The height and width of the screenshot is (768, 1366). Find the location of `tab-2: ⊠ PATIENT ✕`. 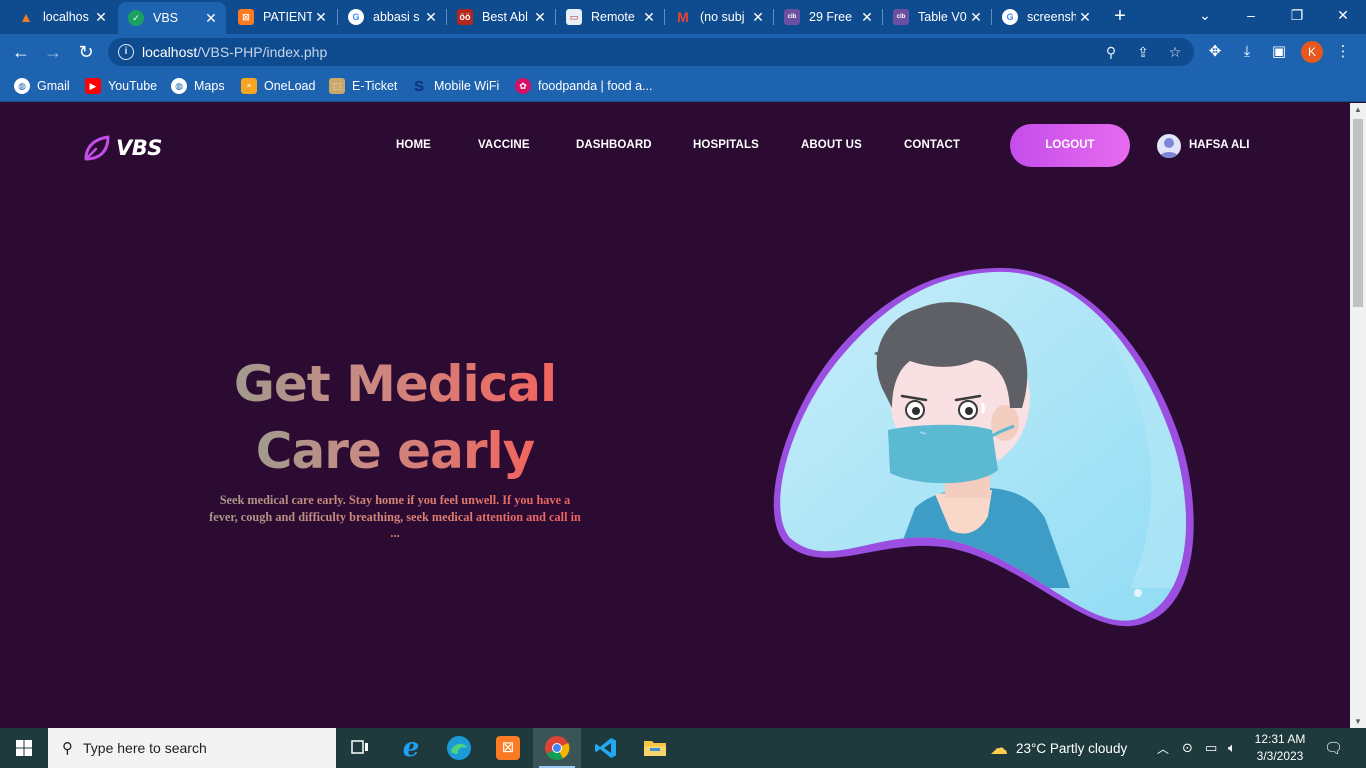

tab-2: ⊠ PATIENT ✕ is located at coordinates (282, 17).